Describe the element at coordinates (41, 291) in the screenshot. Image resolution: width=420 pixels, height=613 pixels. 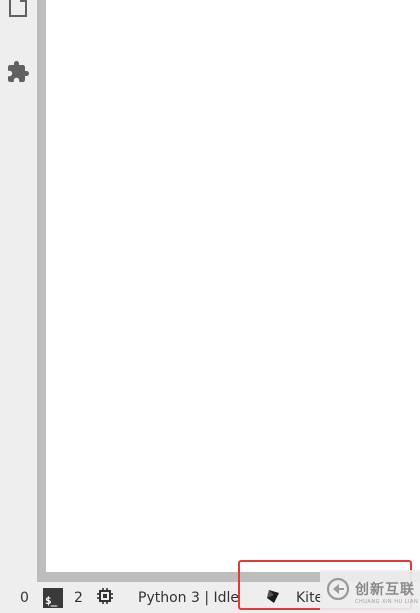
I see `sidebar-splitter` at that location.